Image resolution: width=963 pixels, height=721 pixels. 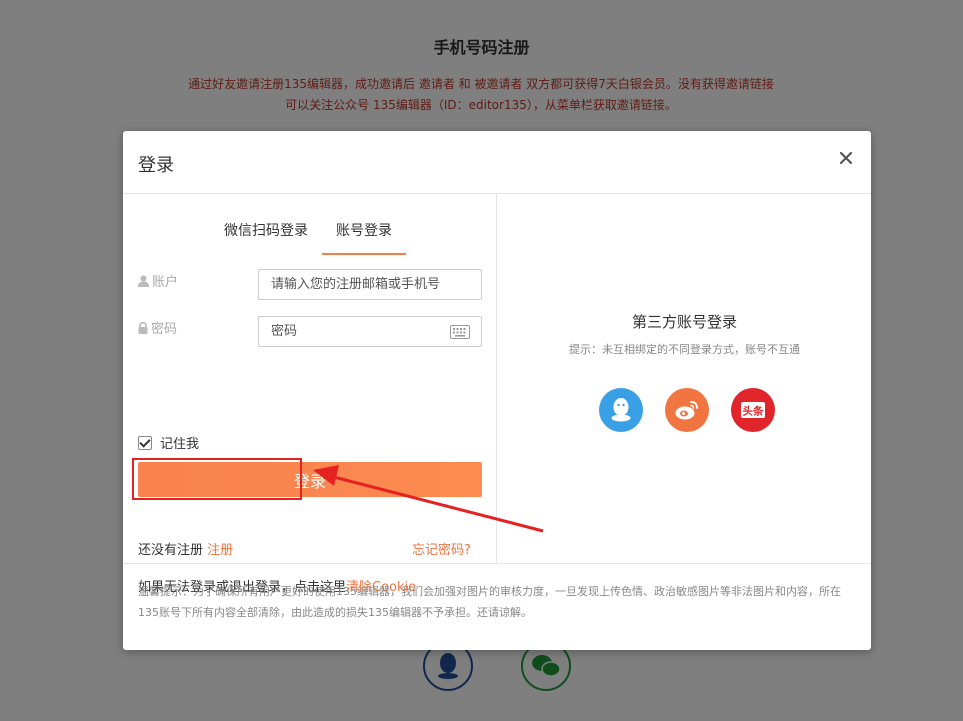 I want to click on lock-icon, so click(x=143, y=327).